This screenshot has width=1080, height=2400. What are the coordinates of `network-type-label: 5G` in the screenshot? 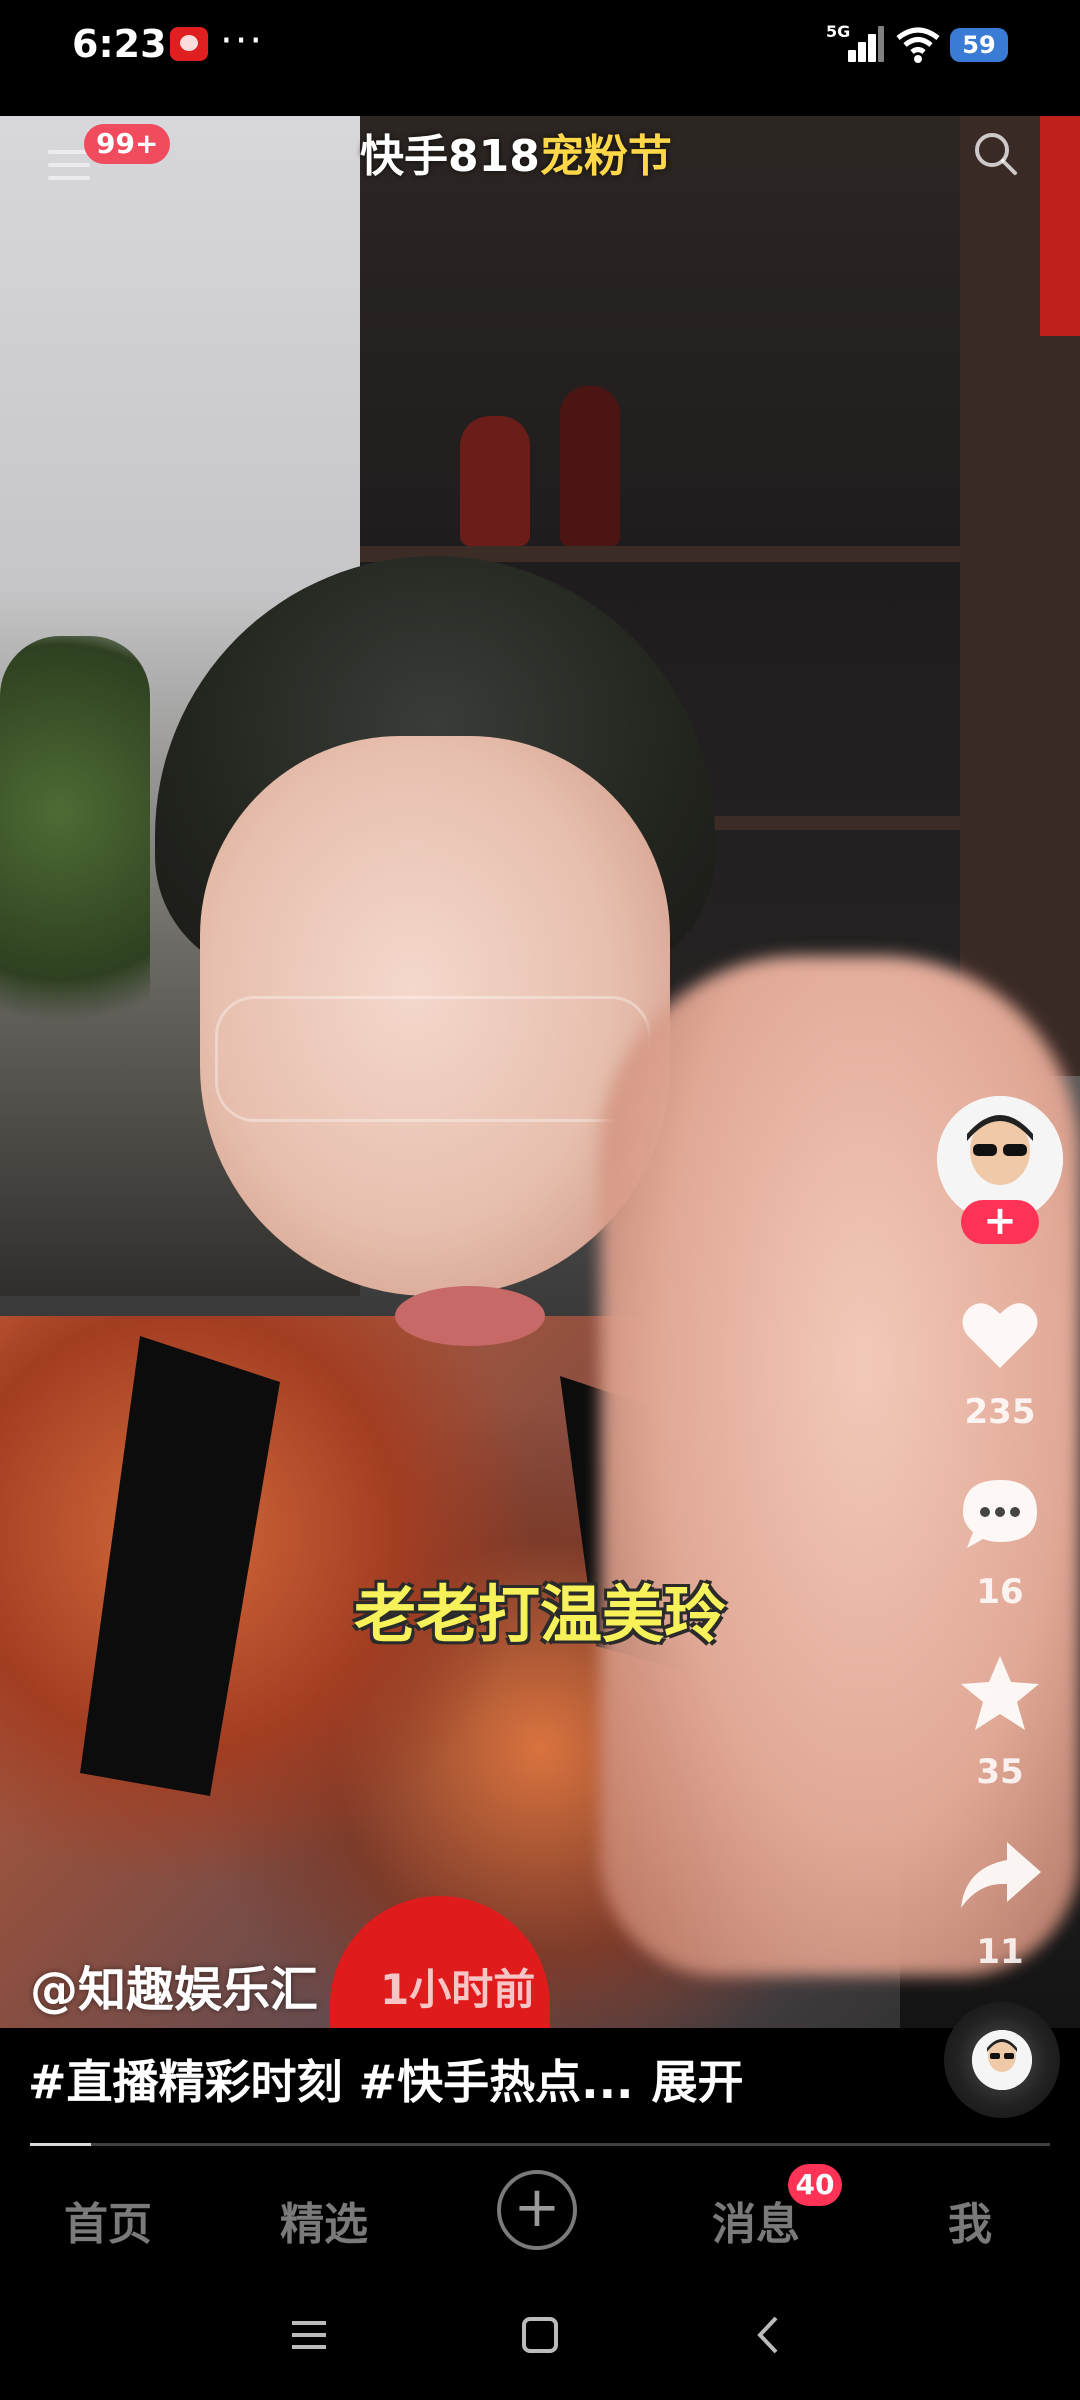 It's located at (838, 31).